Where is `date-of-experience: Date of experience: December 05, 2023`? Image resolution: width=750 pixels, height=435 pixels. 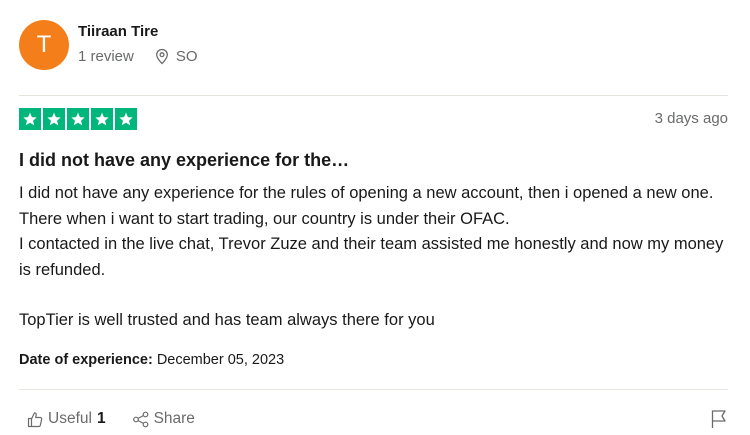 date-of-experience: Date of experience: December 05, 2023 is located at coordinates (151, 360).